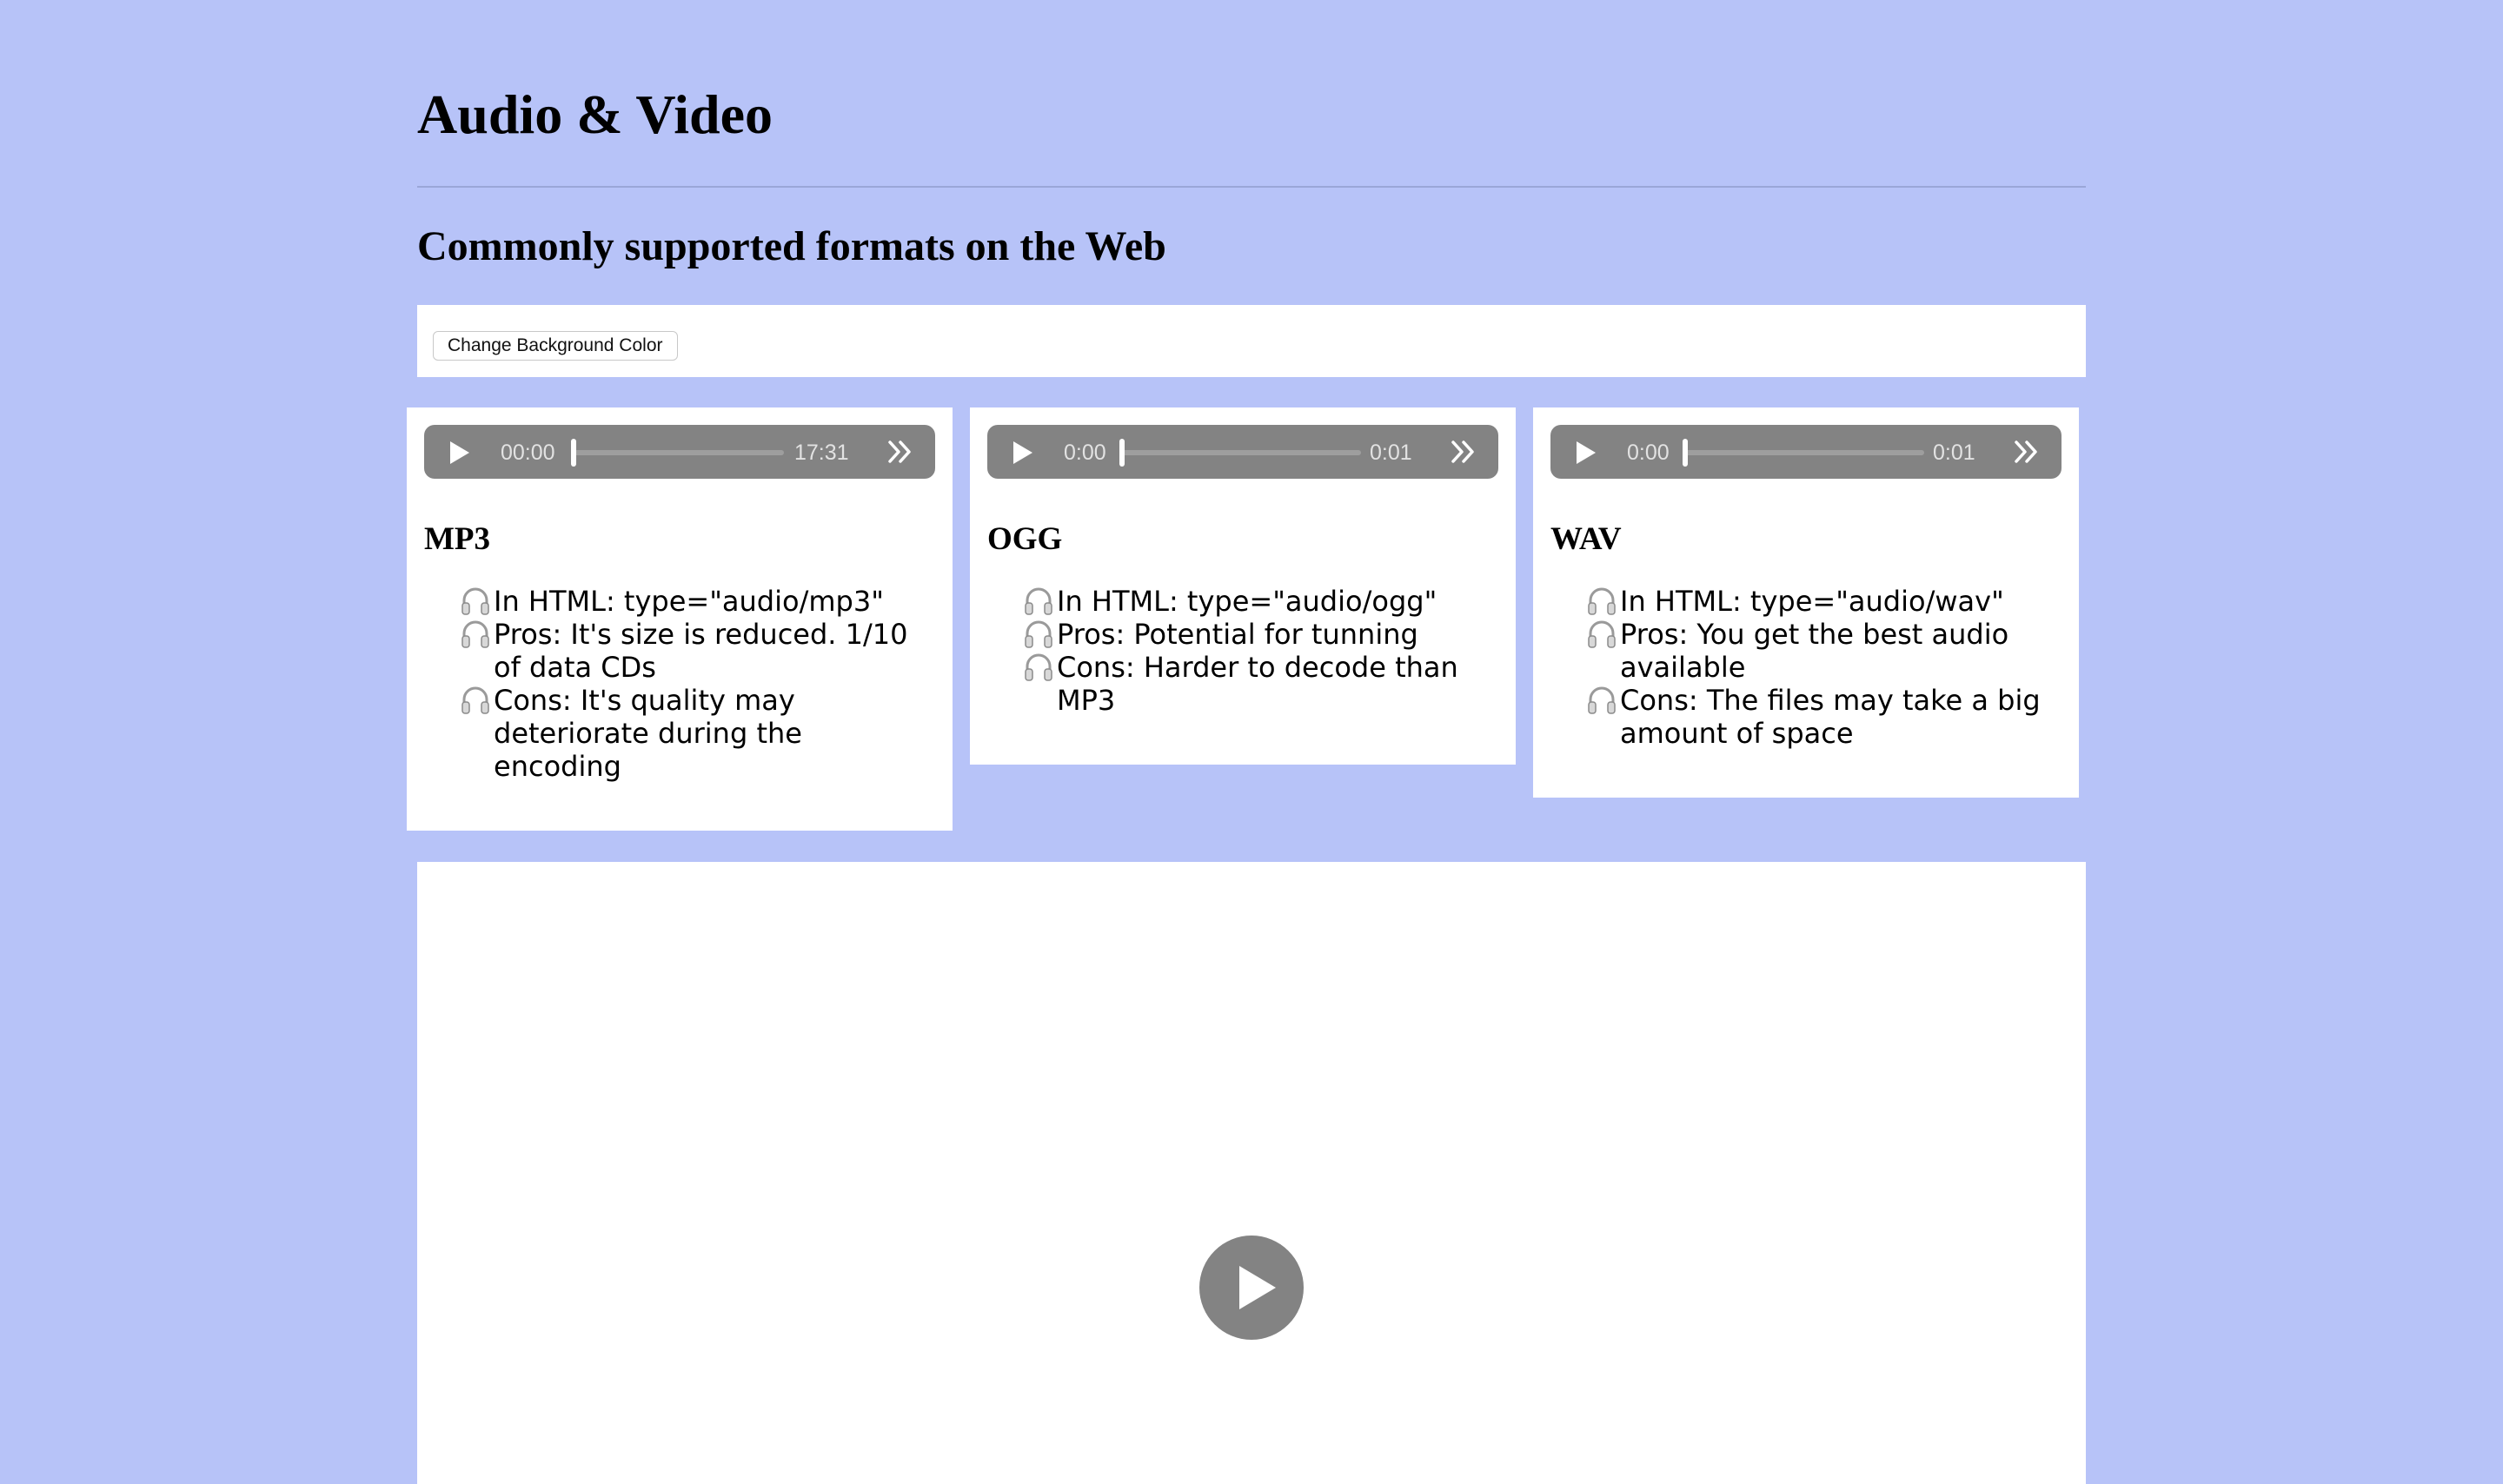 This screenshot has width=2503, height=1484. Describe the element at coordinates (1251, 187) in the screenshot. I see `divider` at that location.